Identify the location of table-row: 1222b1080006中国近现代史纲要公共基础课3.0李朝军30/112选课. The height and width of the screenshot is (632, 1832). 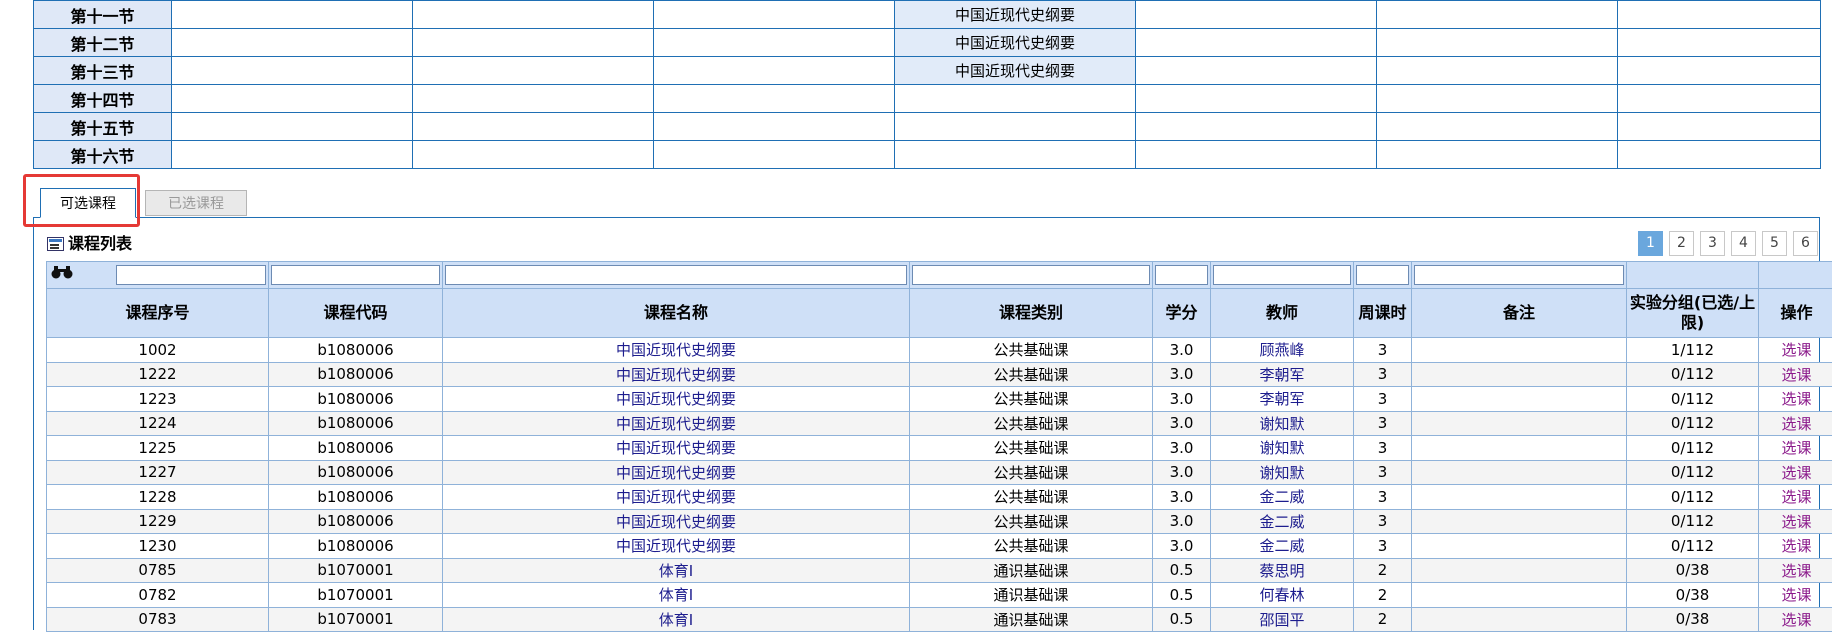
(939, 374).